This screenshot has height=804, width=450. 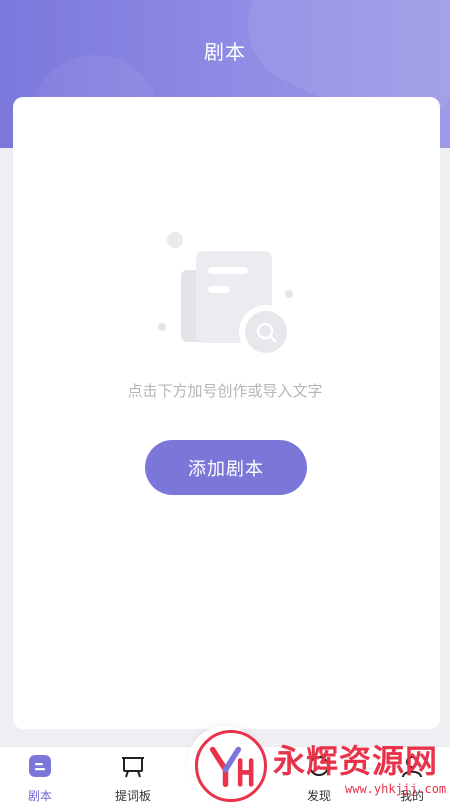 I want to click on page-title: 剧本, so click(x=225, y=52).